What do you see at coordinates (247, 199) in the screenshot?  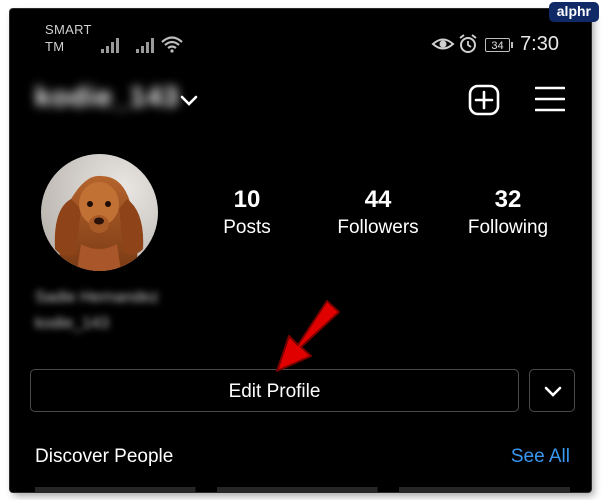 I see `posts-count: 10` at bounding box center [247, 199].